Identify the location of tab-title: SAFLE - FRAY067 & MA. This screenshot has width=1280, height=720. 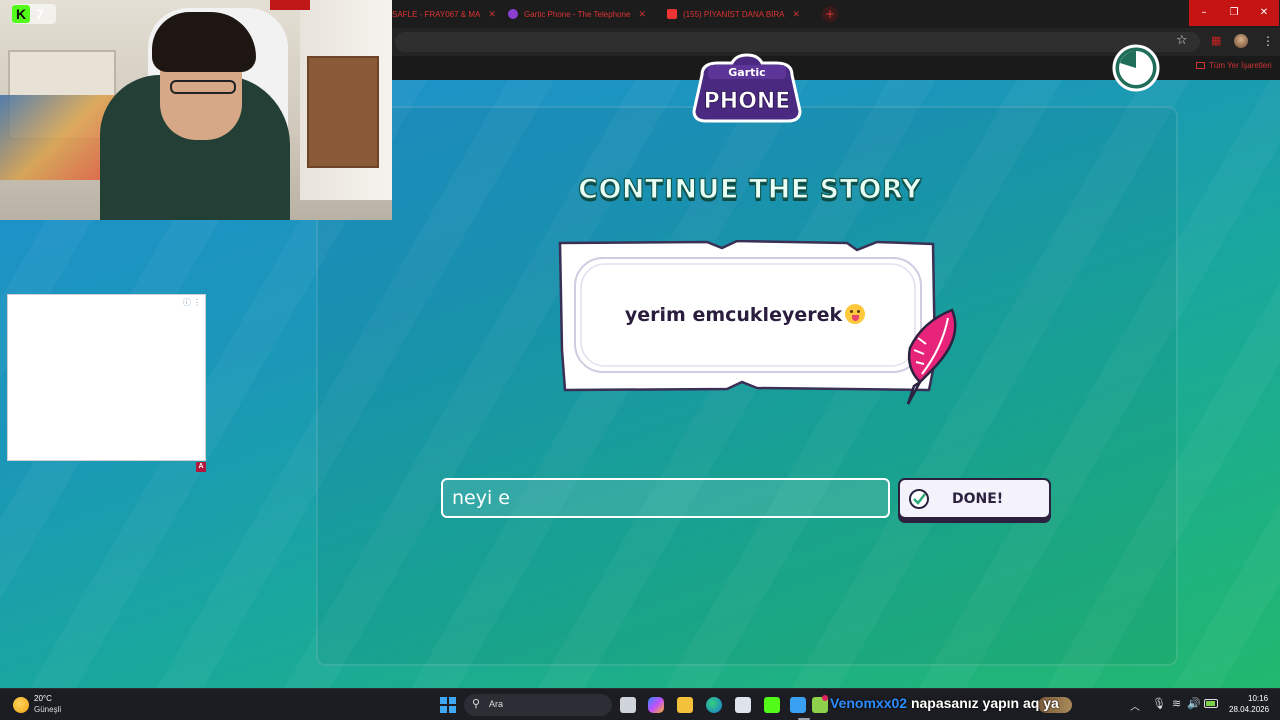
(436, 14).